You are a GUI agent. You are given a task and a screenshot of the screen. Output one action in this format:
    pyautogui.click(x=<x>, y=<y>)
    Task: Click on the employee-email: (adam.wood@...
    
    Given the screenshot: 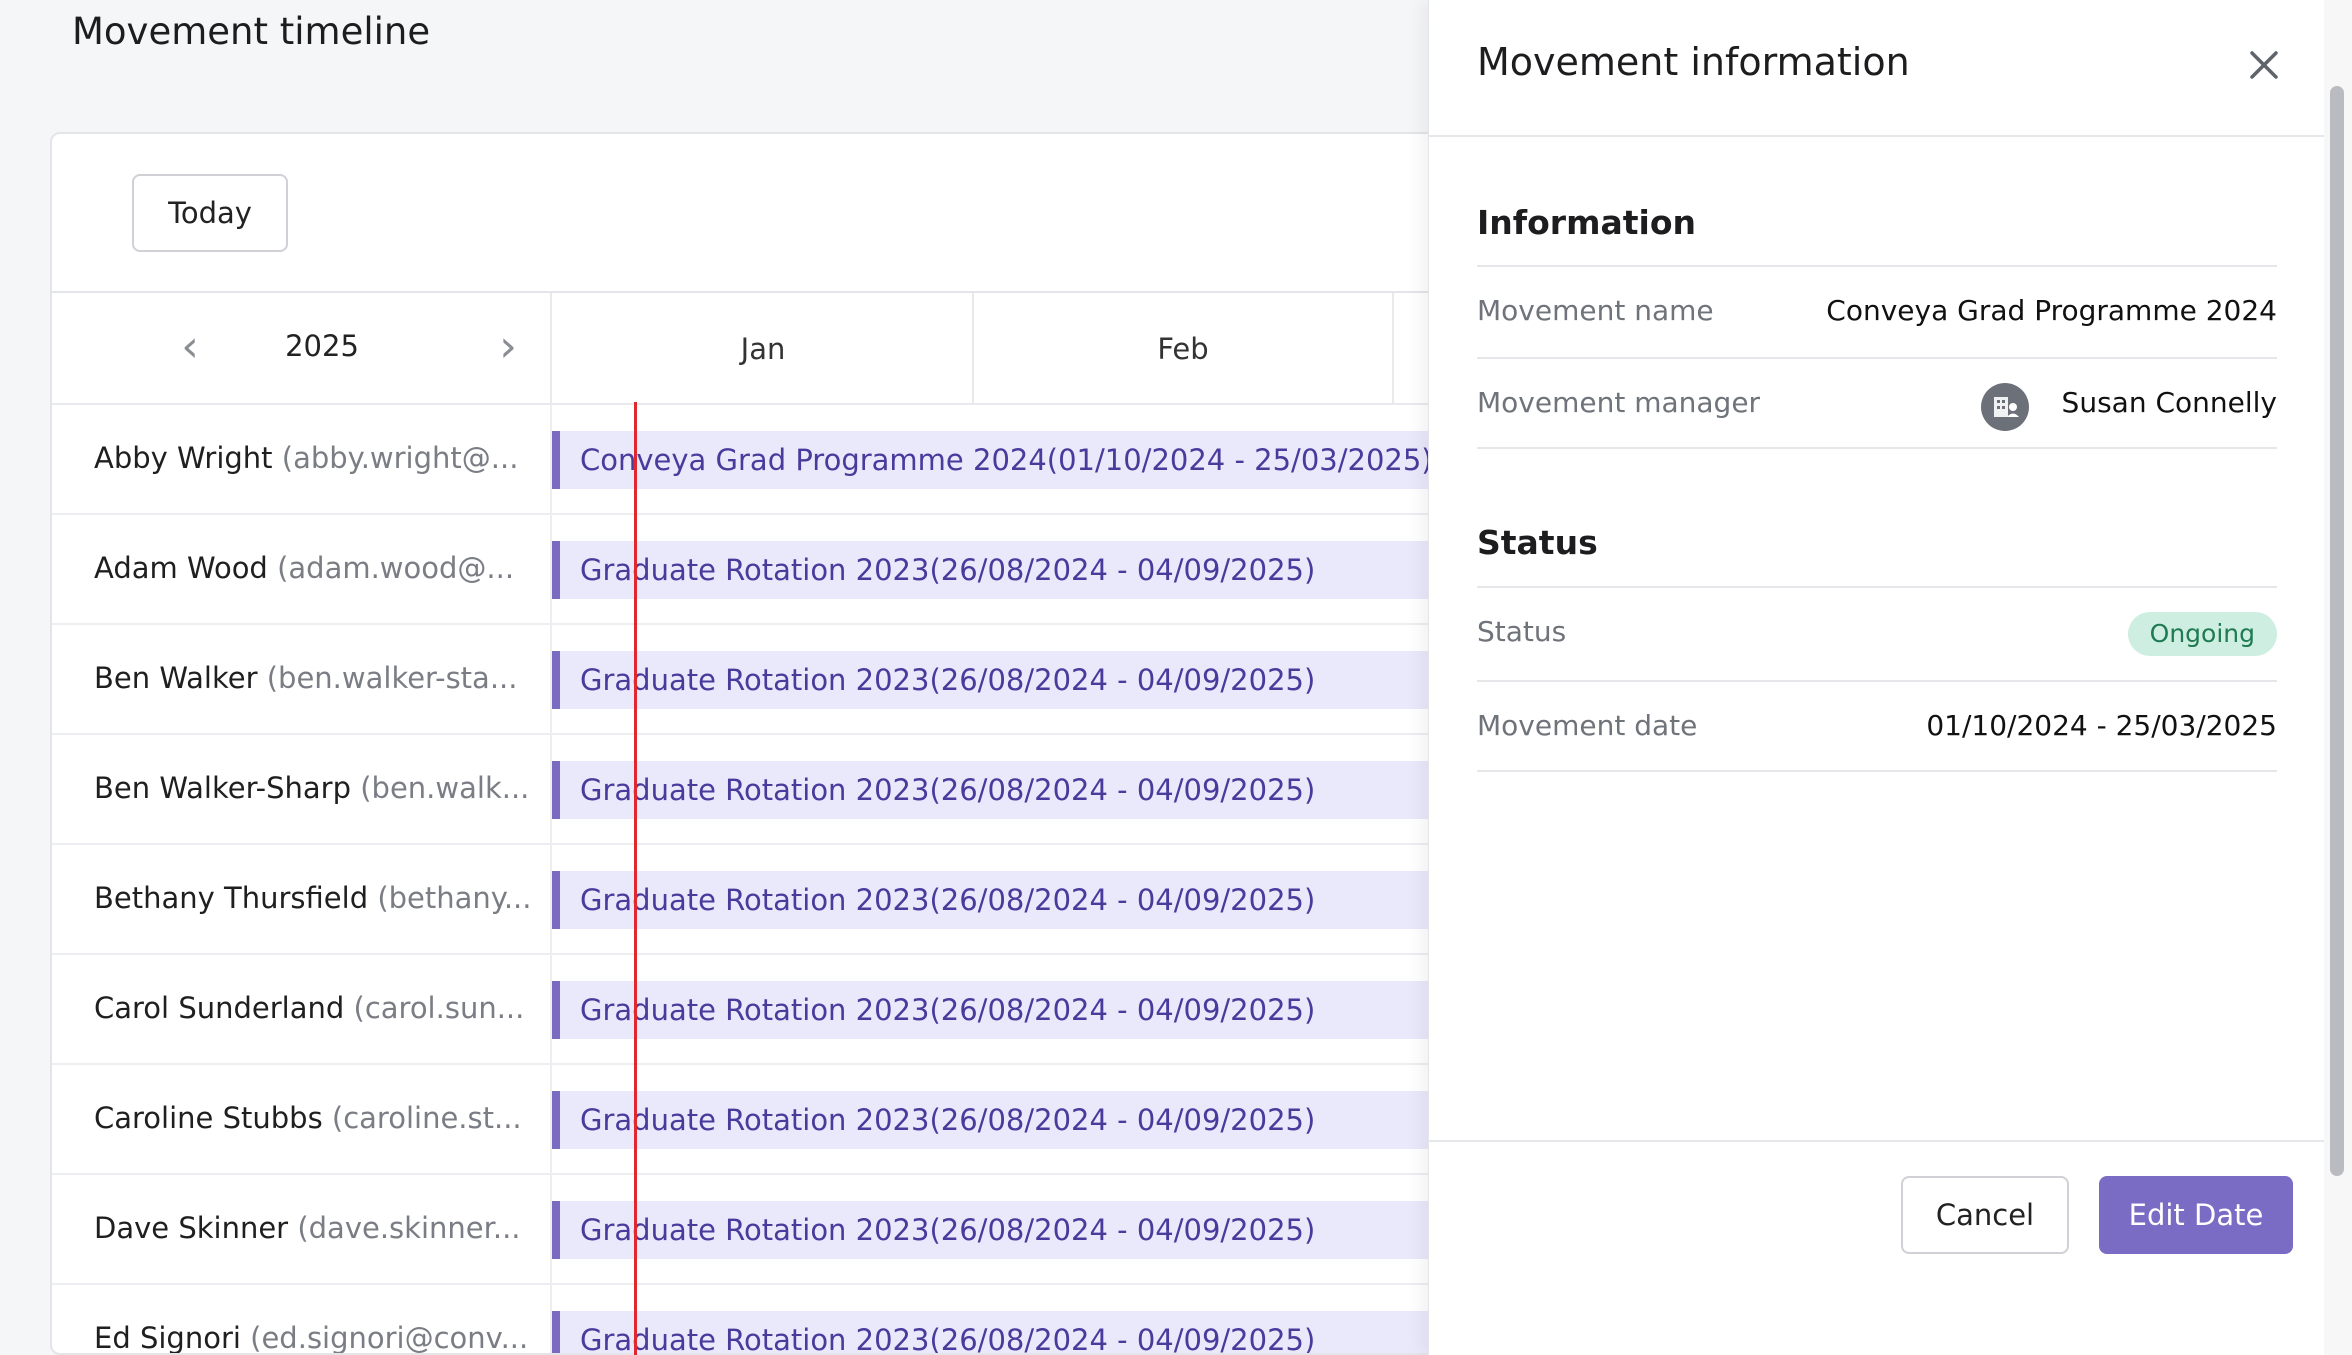 What is the action you would take?
    pyautogui.click(x=396, y=568)
    